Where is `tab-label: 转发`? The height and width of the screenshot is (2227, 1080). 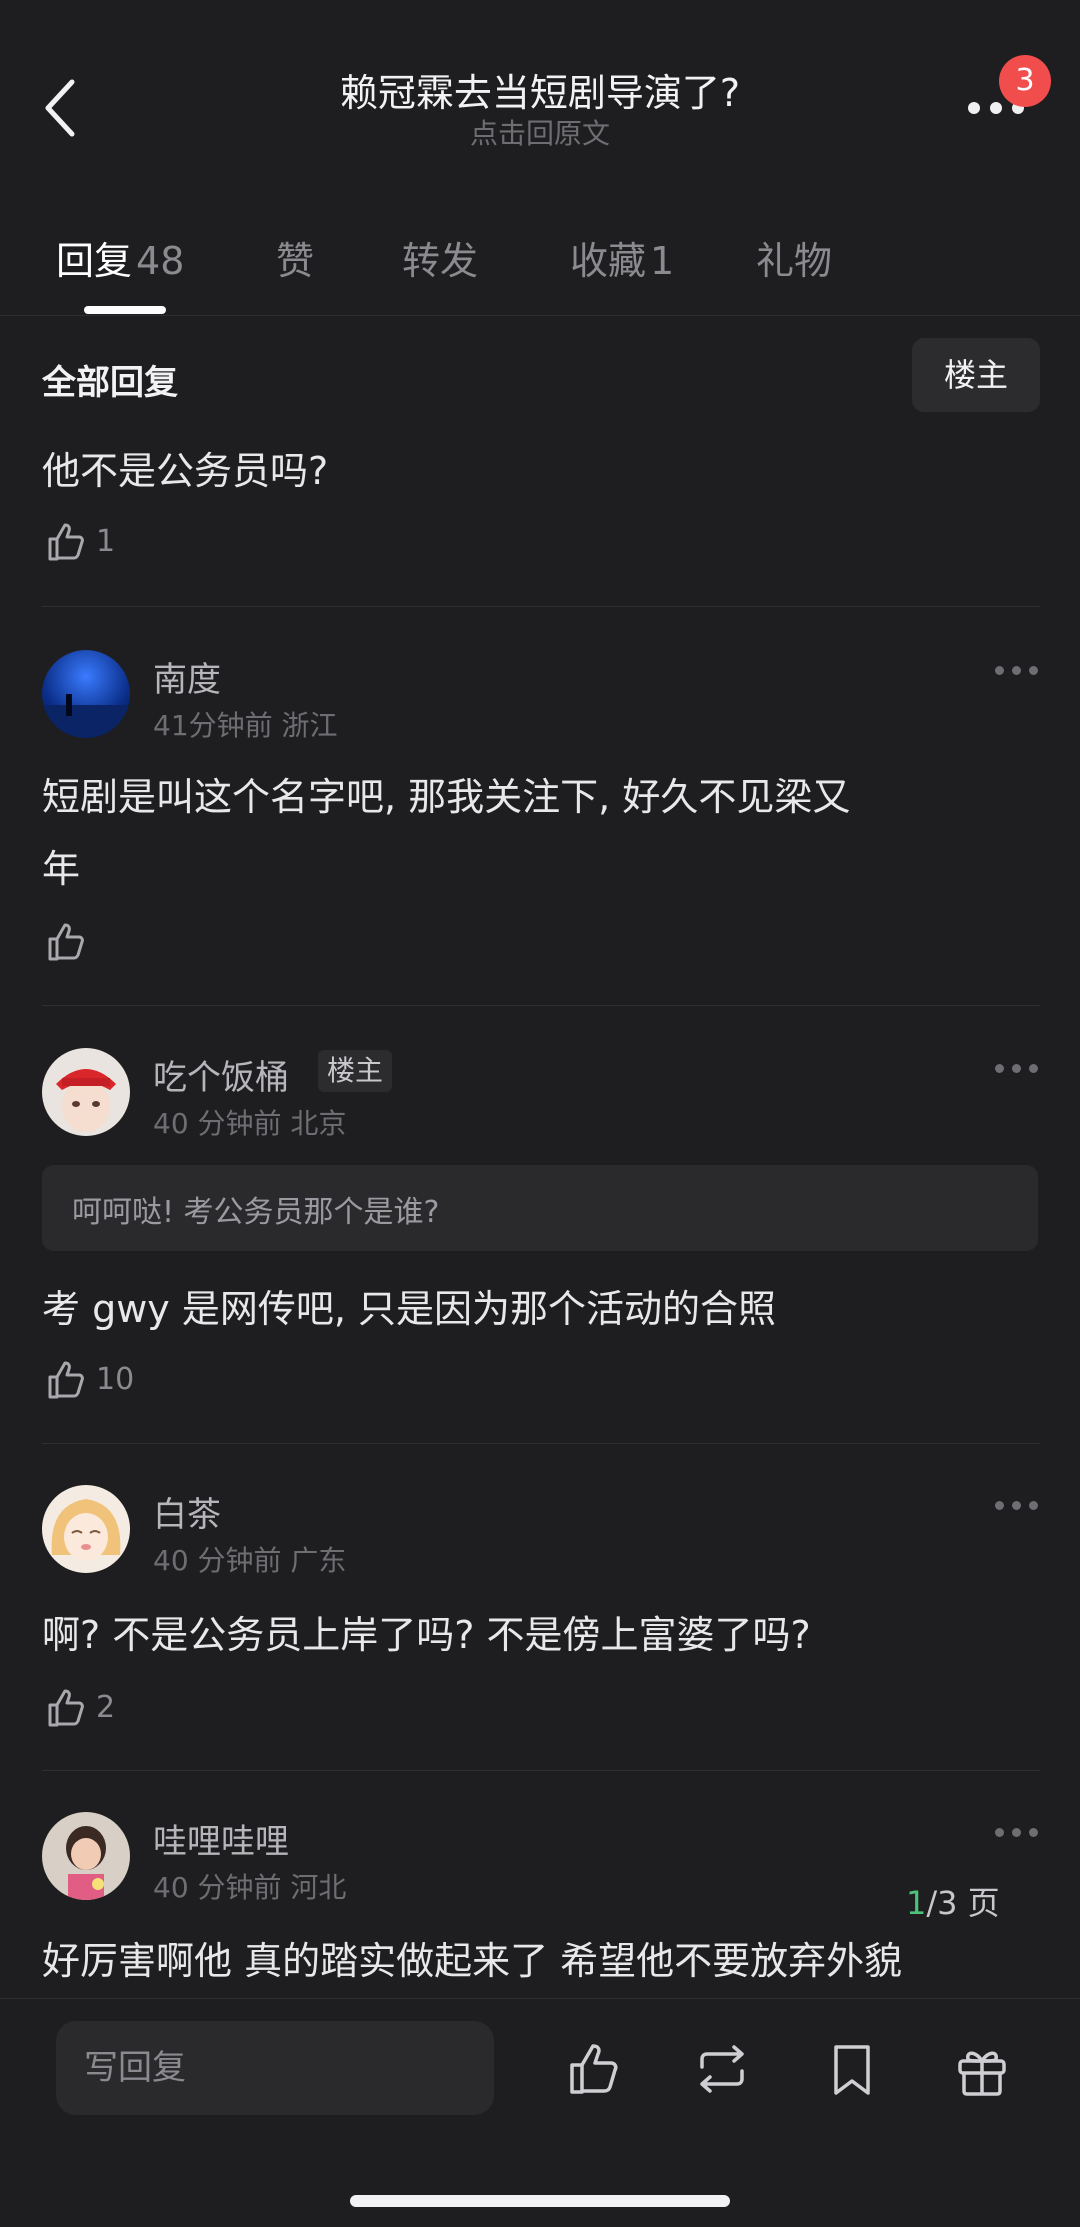 tab-label: 转发 is located at coordinates (440, 261).